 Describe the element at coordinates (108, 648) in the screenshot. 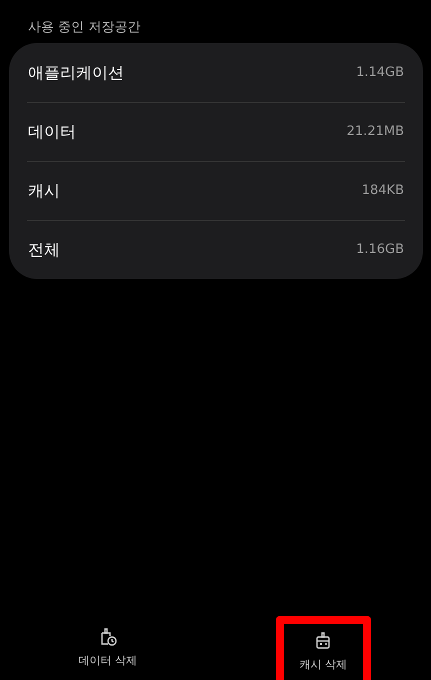

I see `action-button: 데이터 삭제` at that location.